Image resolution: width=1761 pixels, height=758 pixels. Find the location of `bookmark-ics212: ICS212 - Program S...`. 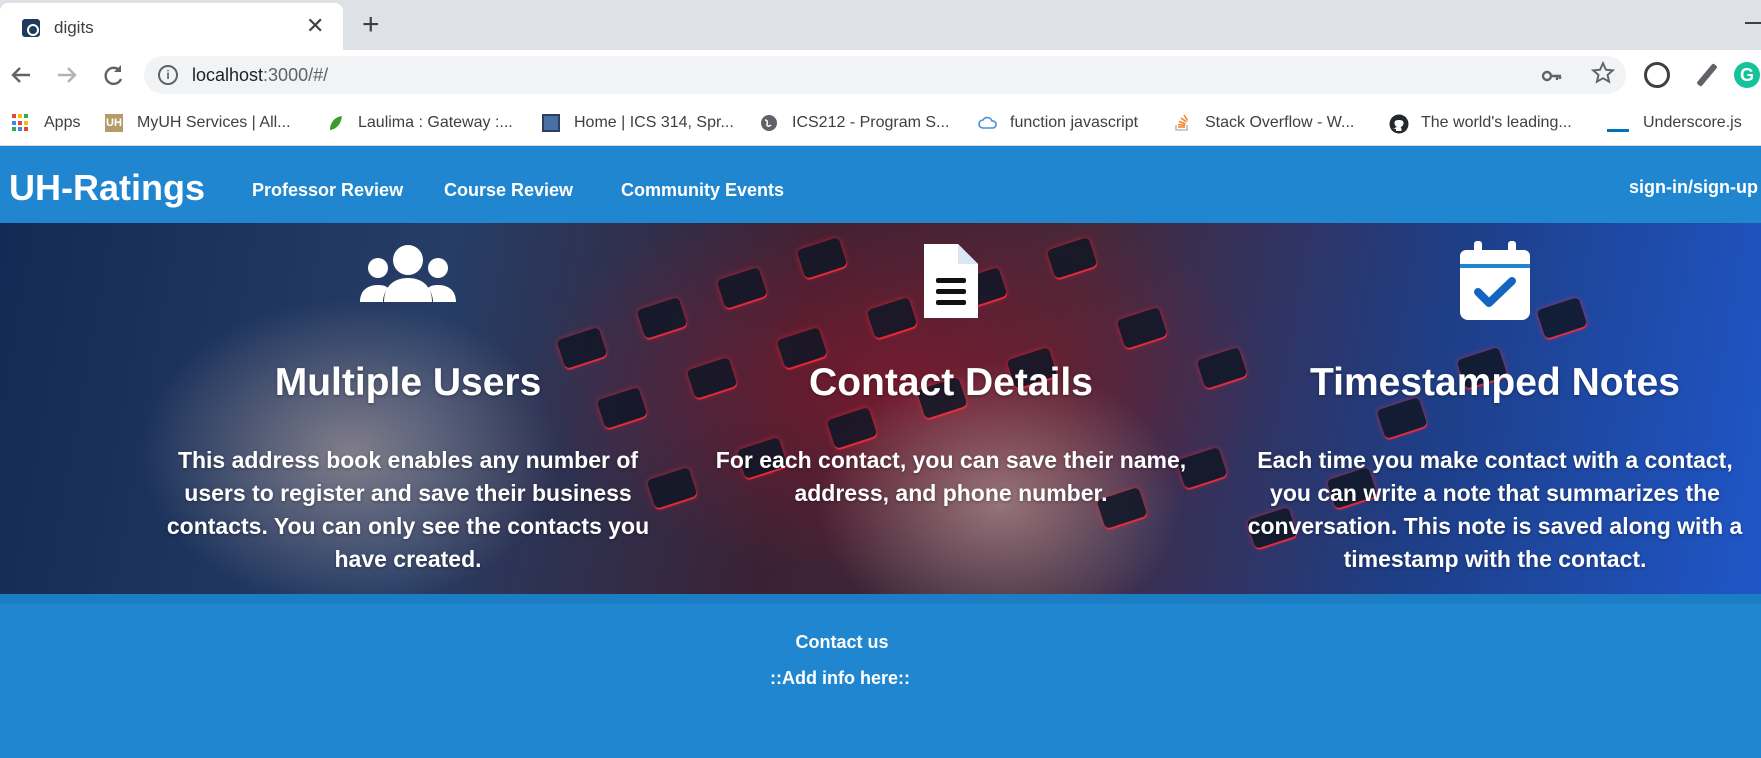

bookmark-ics212: ICS212 - Program S... is located at coordinates (854, 123).